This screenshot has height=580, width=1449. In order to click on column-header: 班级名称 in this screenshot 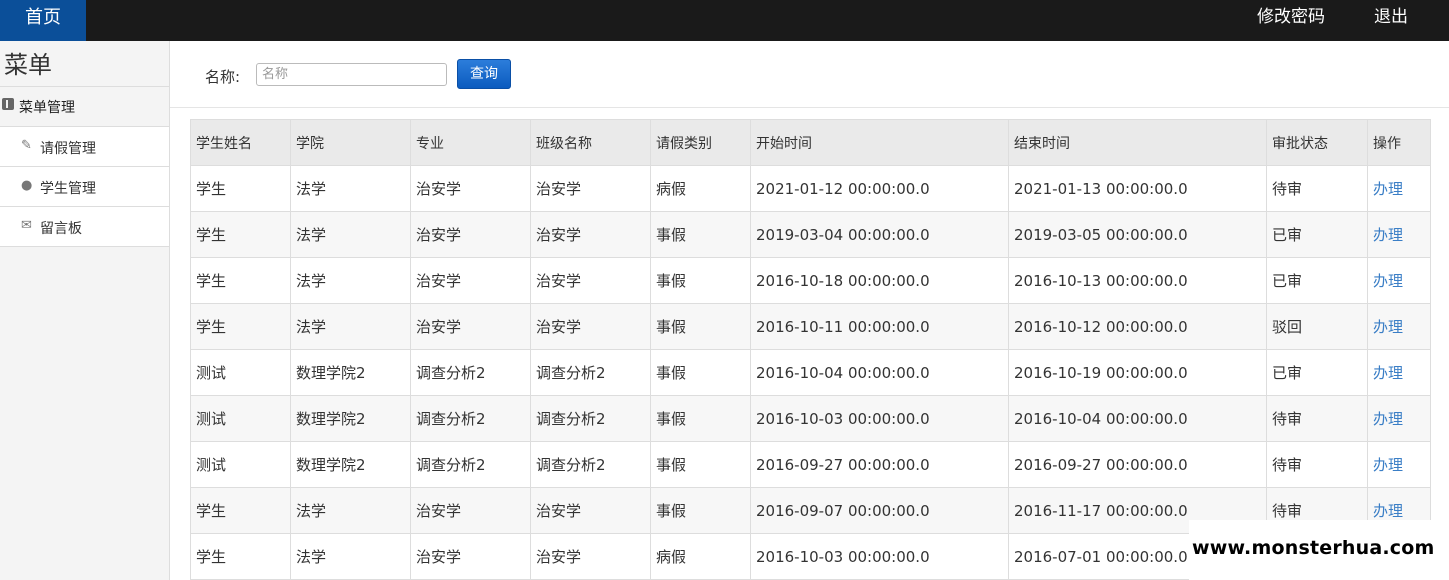, I will do `click(590, 142)`.